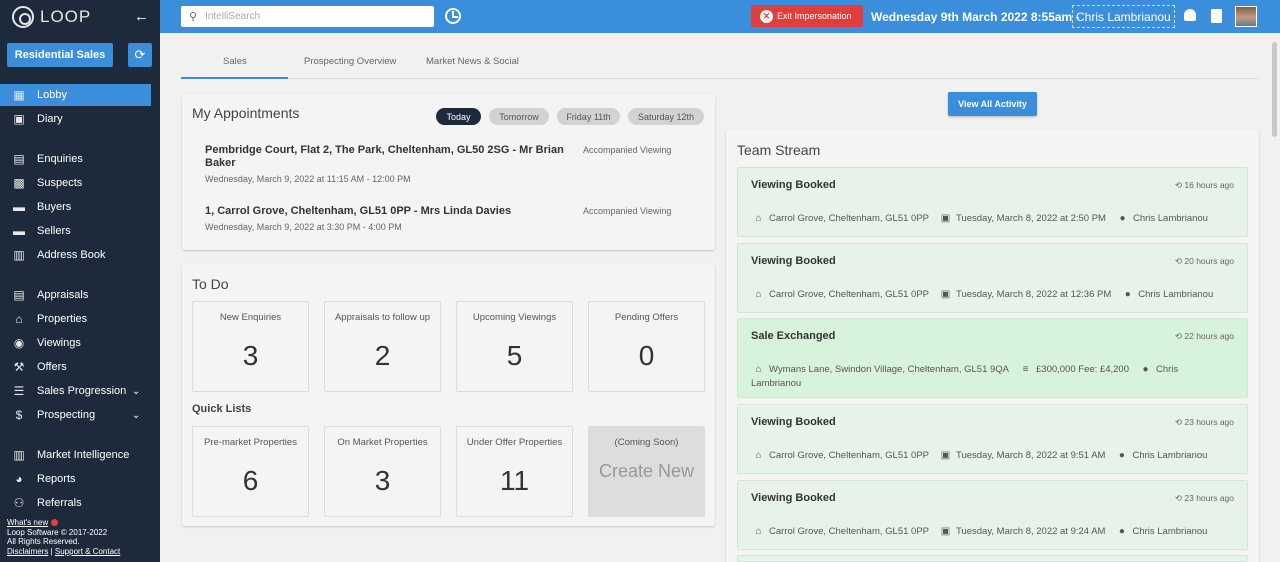  I want to click on search-input: ⚲ IntelliSearch, so click(307, 16).